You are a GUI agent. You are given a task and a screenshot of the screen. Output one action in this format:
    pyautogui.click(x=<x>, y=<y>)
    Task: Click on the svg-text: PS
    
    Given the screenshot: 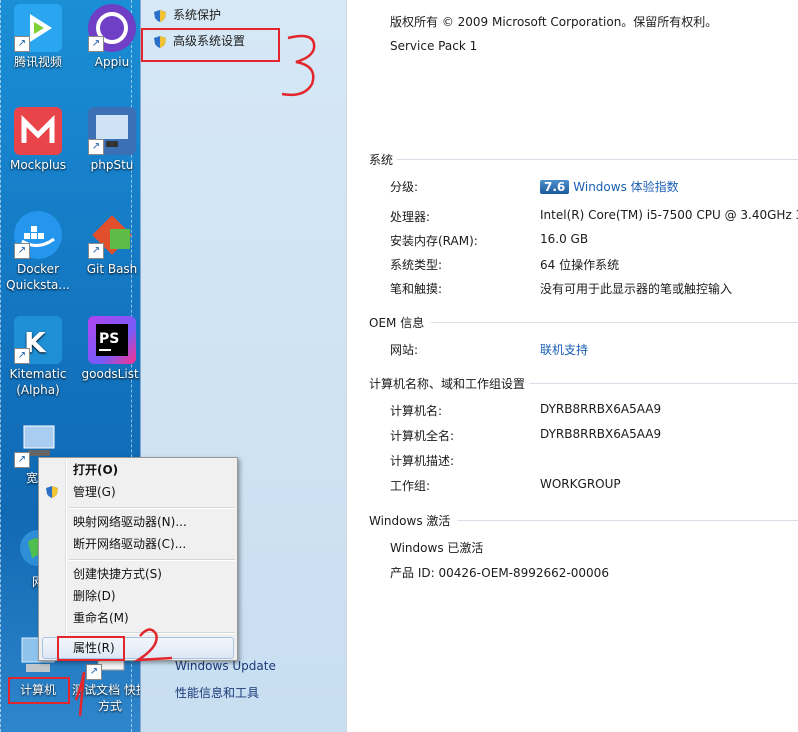 What is the action you would take?
    pyautogui.click(x=109, y=339)
    